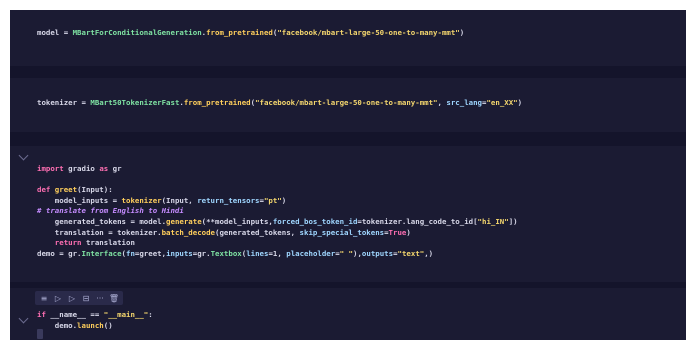  I want to click on code-token: Textbox, so click(226, 253).